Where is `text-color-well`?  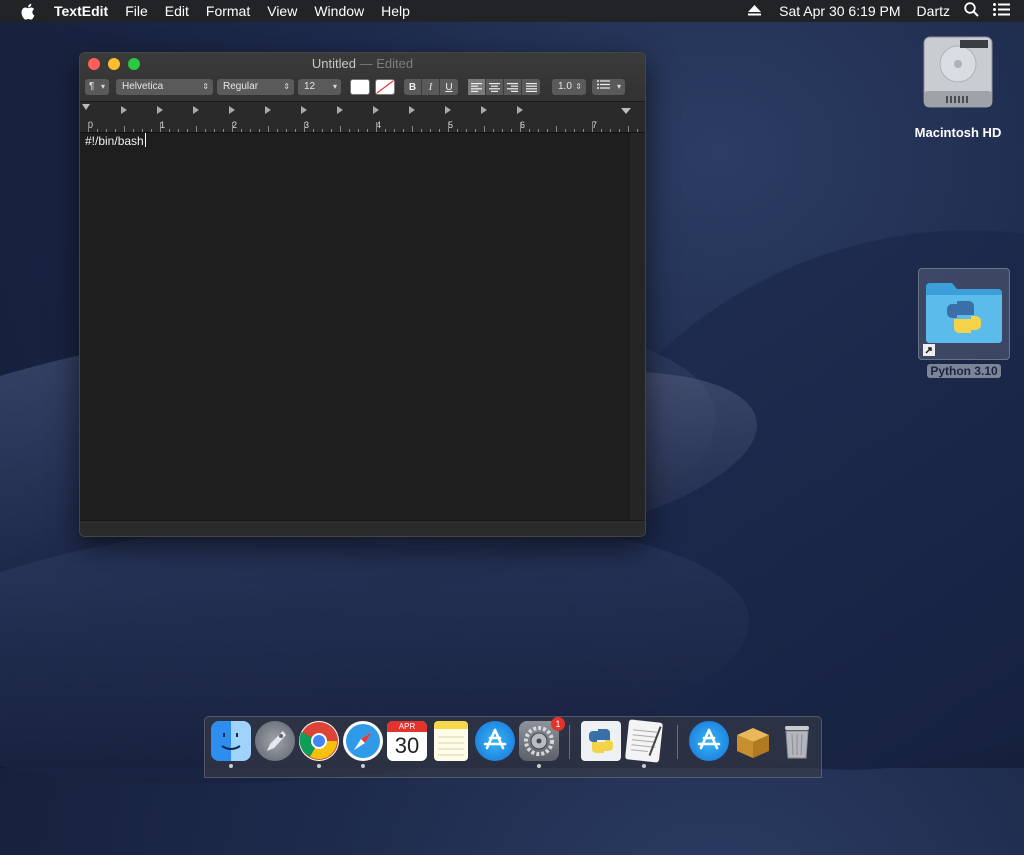
text-color-well is located at coordinates (360, 87).